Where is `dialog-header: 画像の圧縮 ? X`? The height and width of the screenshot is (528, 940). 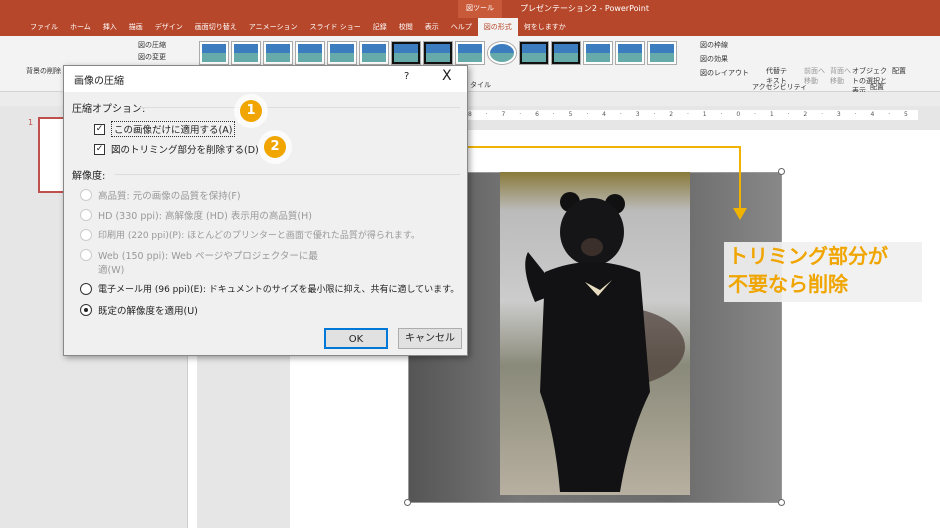 dialog-header: 画像の圧縮 ? X is located at coordinates (265, 79).